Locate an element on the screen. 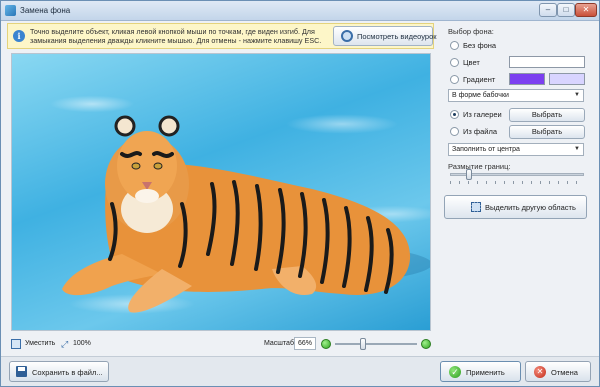  scale-label: Масштаб: is located at coordinates (280, 343).